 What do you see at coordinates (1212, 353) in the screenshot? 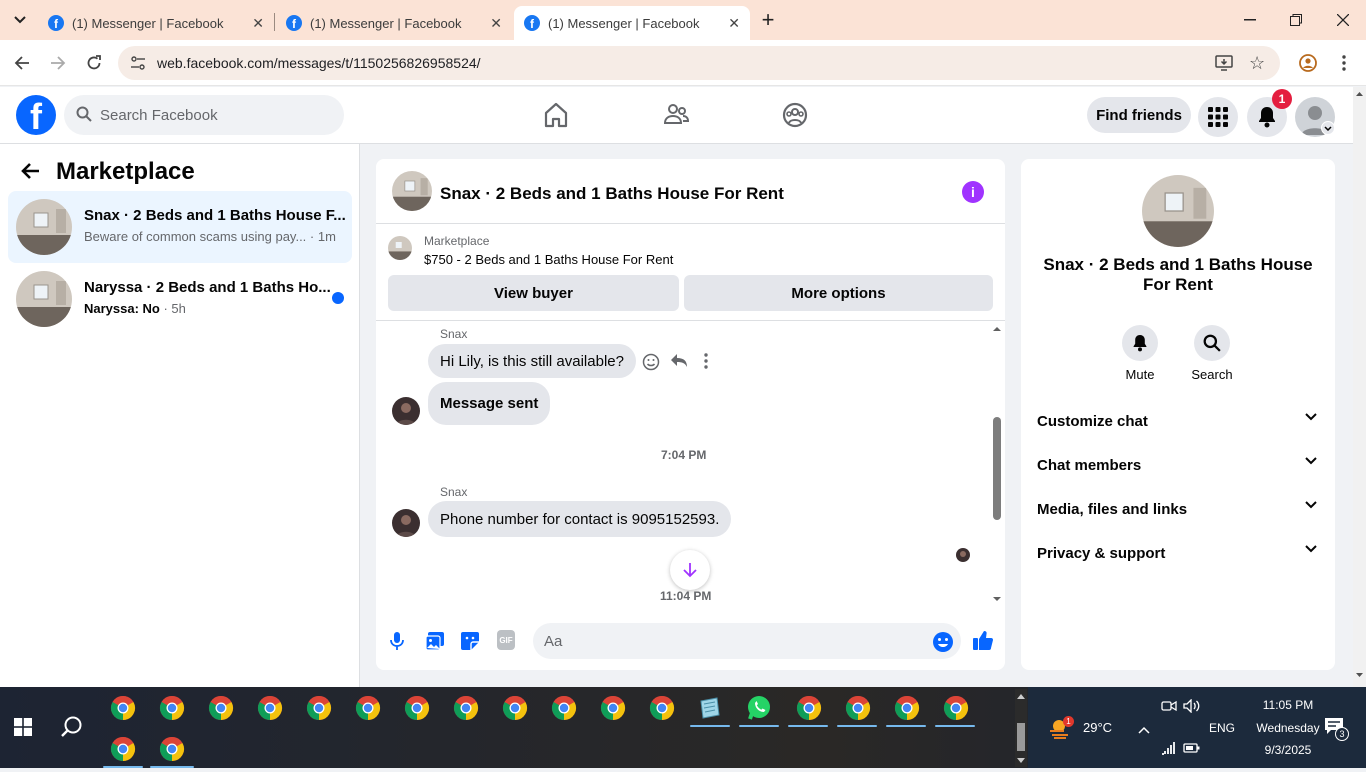
I see `search-in-chat-button: Search` at bounding box center [1212, 353].